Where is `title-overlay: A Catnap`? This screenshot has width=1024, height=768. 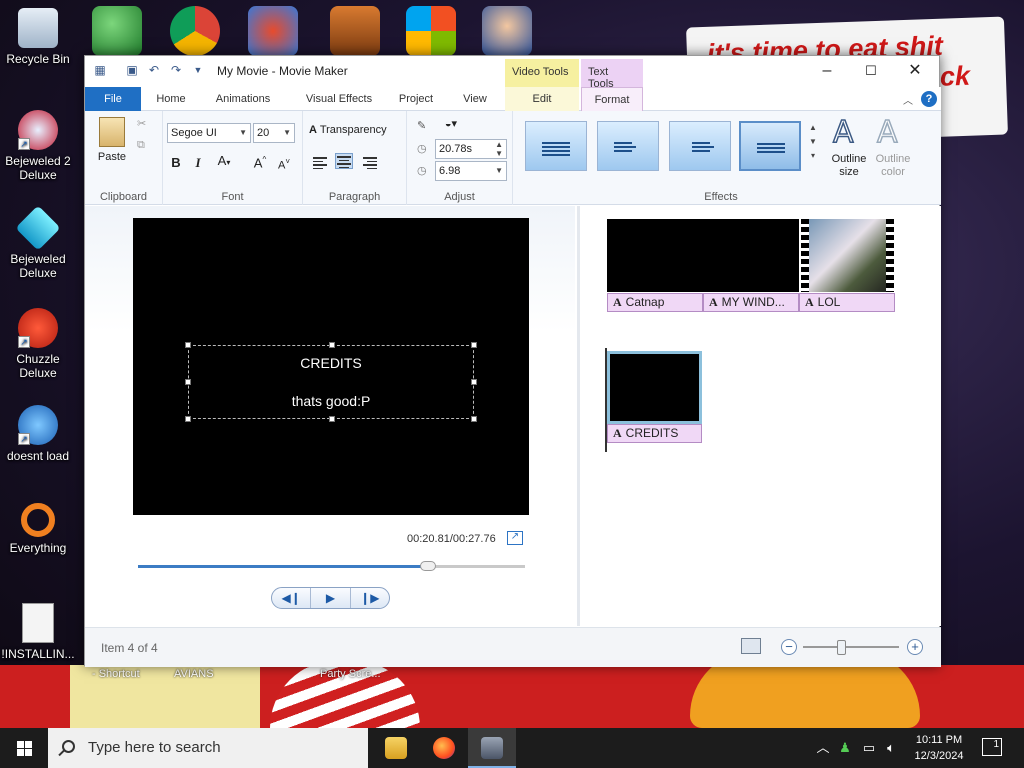
title-overlay: A Catnap is located at coordinates (655, 302).